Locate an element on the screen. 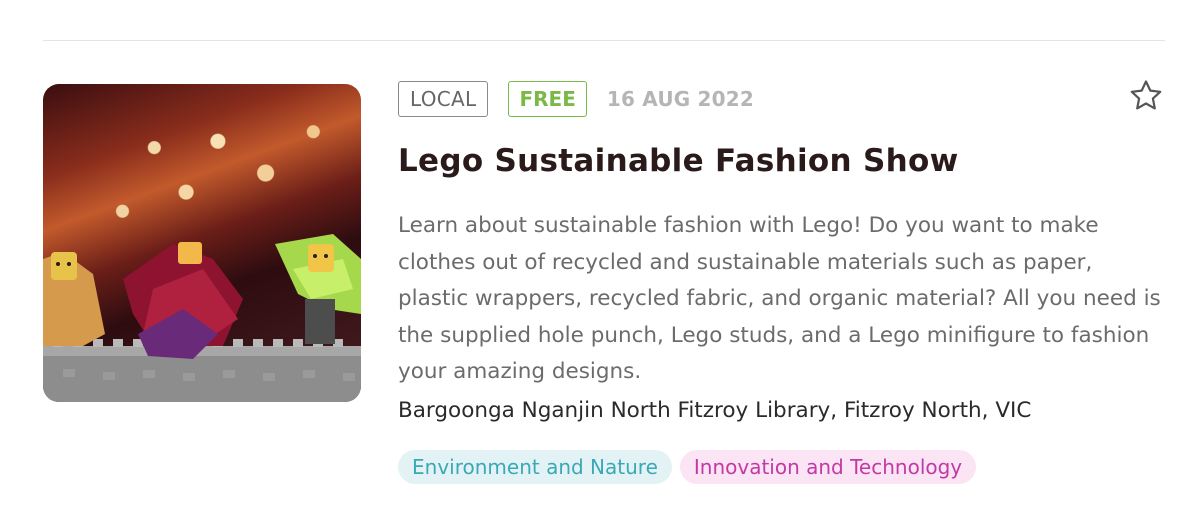 This screenshot has height=517, width=1200. lego-scene-illustration is located at coordinates (202, 318).